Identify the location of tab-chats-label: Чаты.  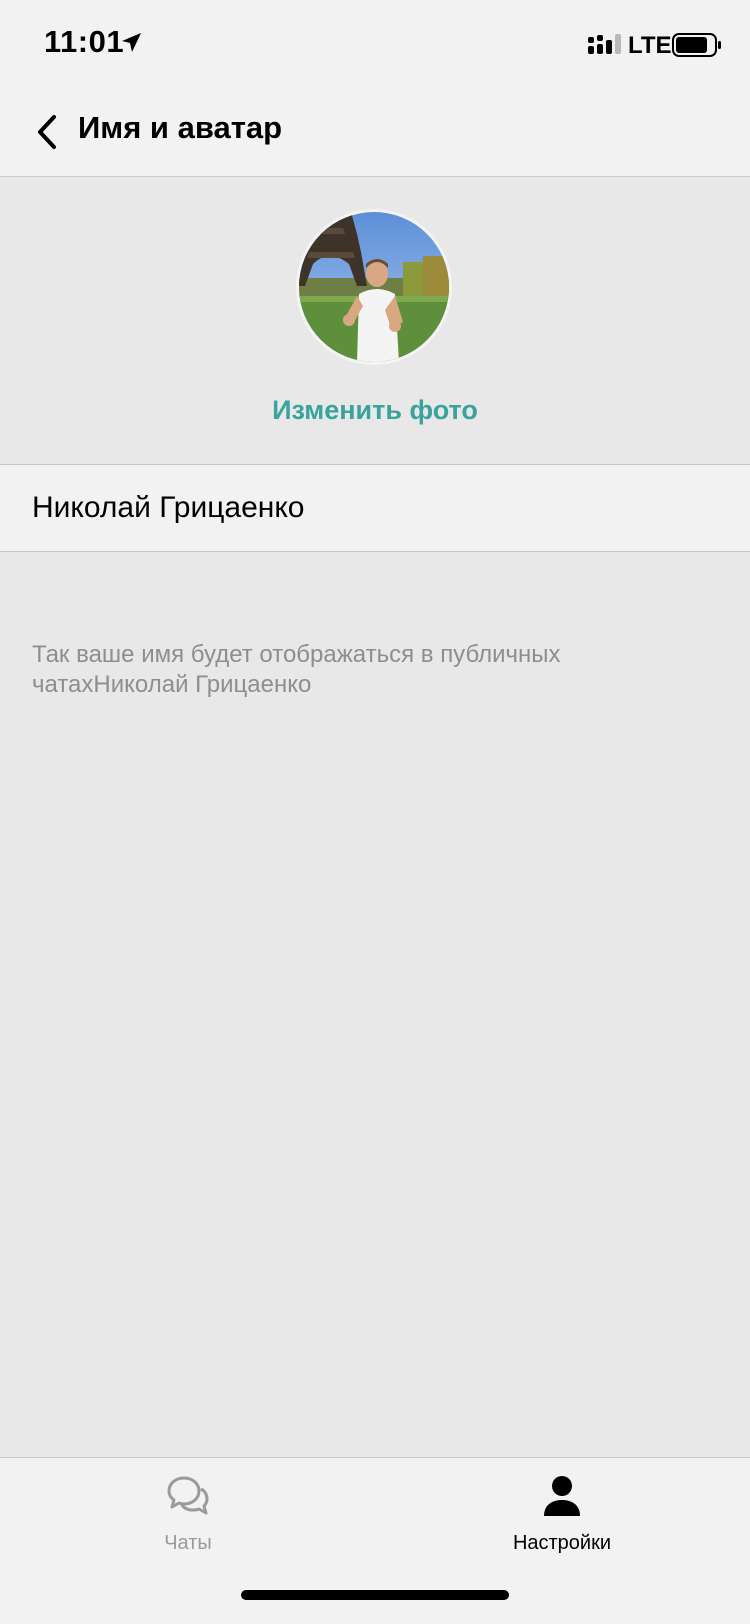
(188, 1543).